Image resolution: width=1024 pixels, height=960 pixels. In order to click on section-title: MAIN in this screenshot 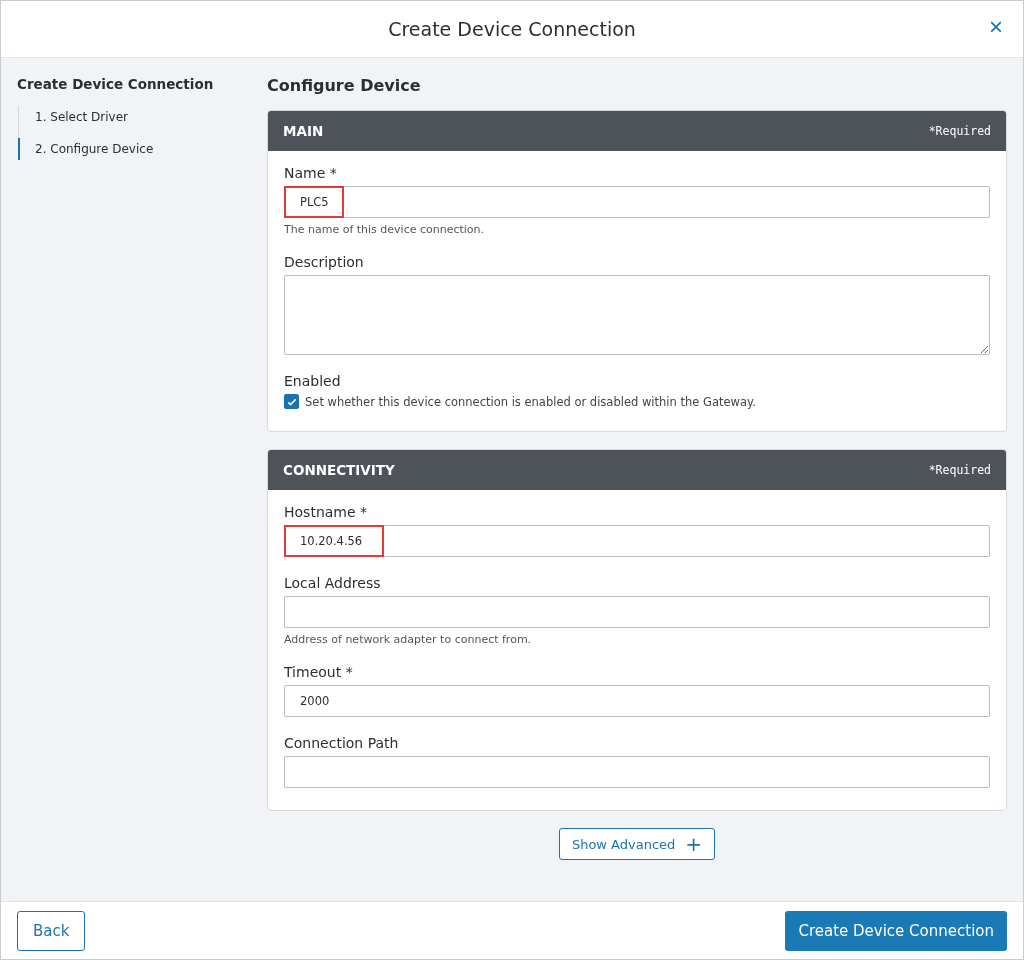, I will do `click(303, 131)`.